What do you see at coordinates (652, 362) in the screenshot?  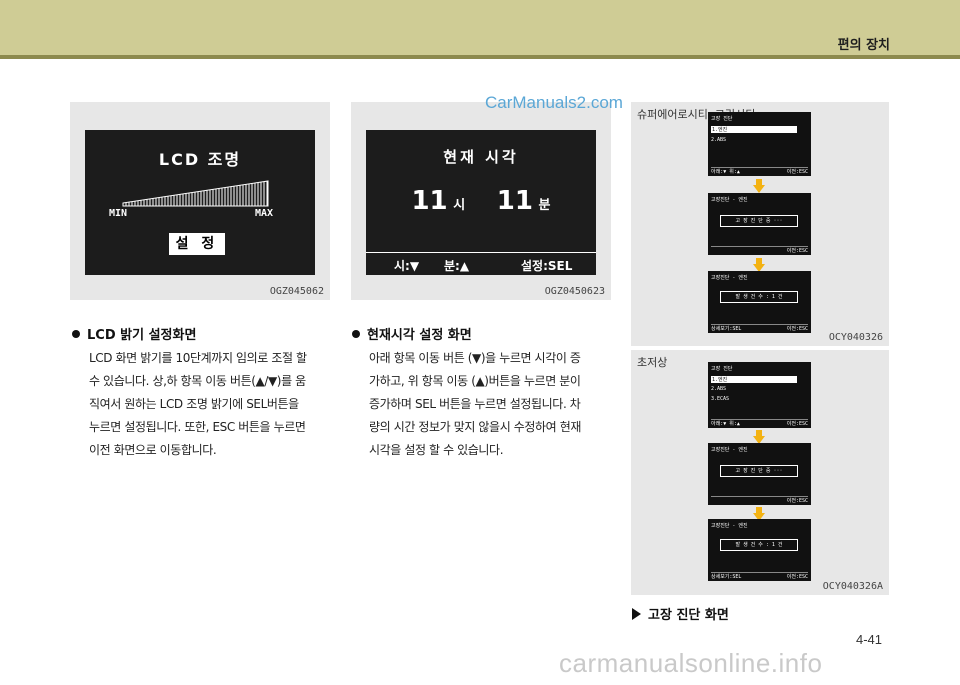 I see `figure-label: 초저상` at bounding box center [652, 362].